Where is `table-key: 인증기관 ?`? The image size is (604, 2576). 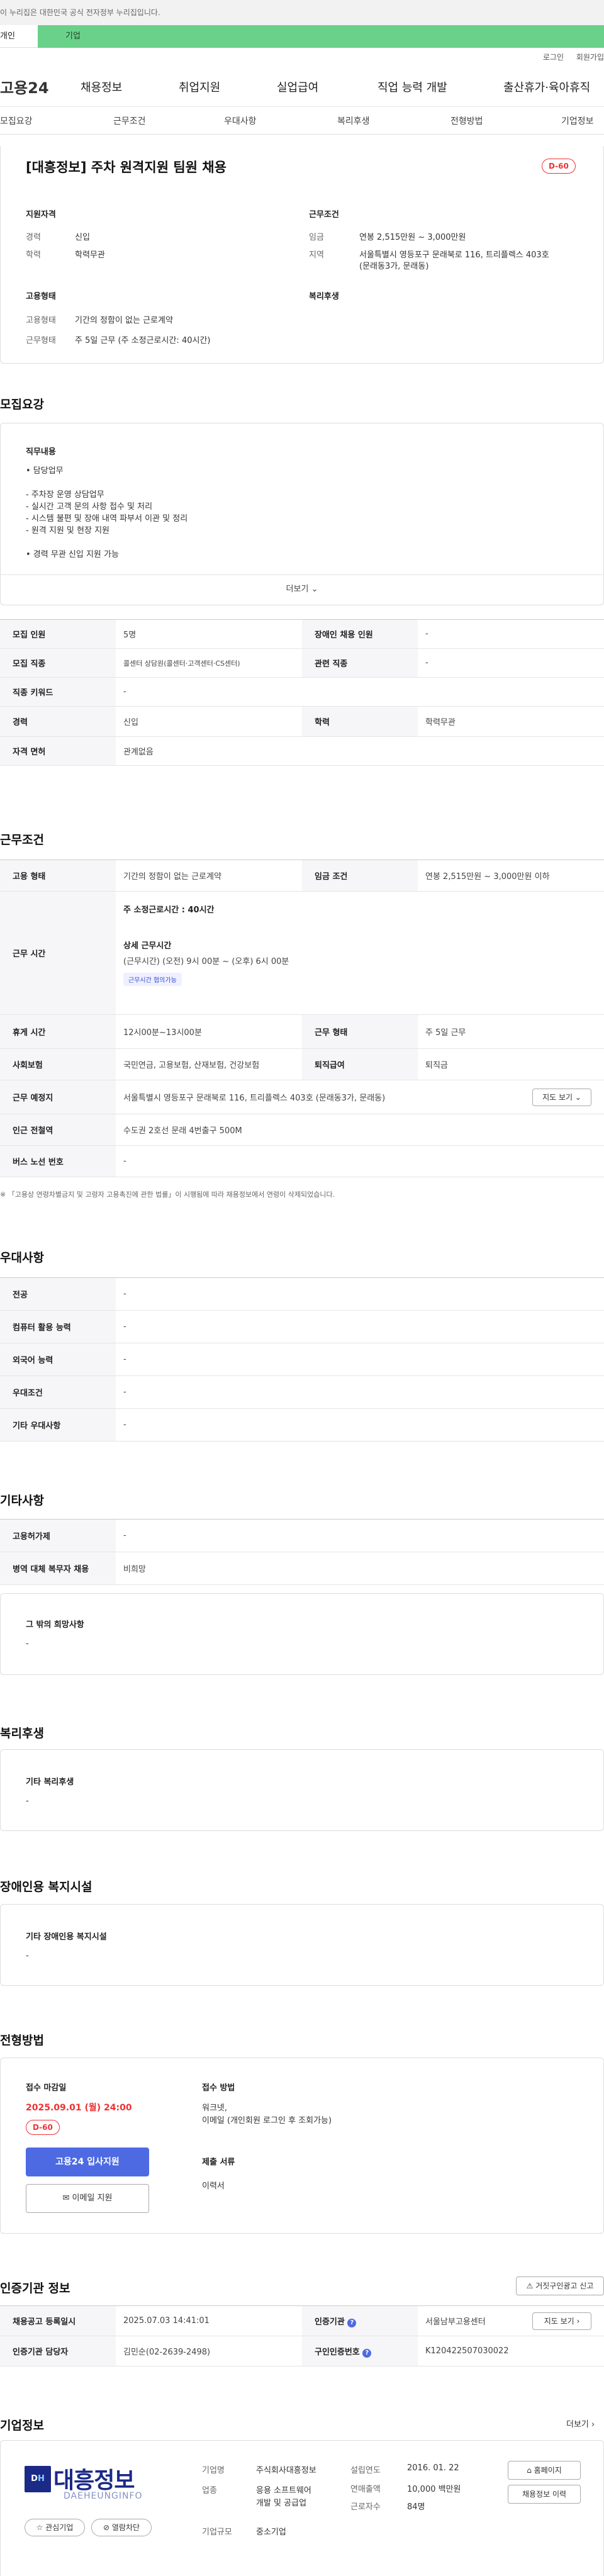 table-key: 인증기관 ? is located at coordinates (360, 2320).